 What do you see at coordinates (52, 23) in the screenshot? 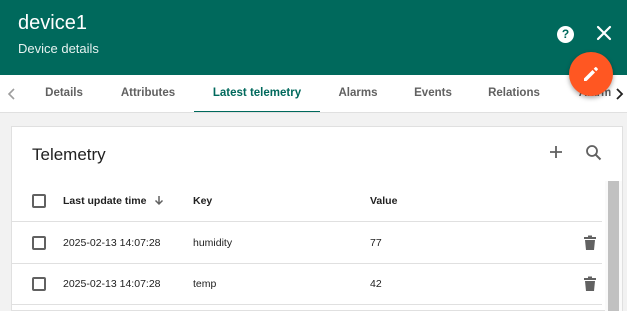
I see `device-title: device1` at bounding box center [52, 23].